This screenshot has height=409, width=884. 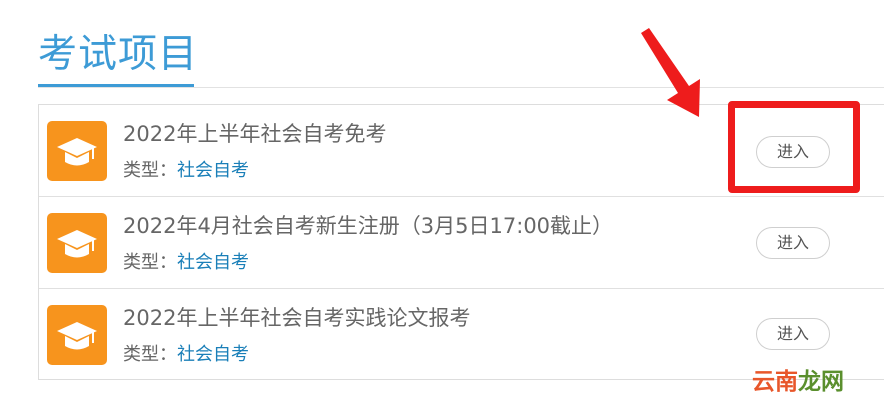 I want to click on annotation-arrow-icon, so click(x=670, y=72).